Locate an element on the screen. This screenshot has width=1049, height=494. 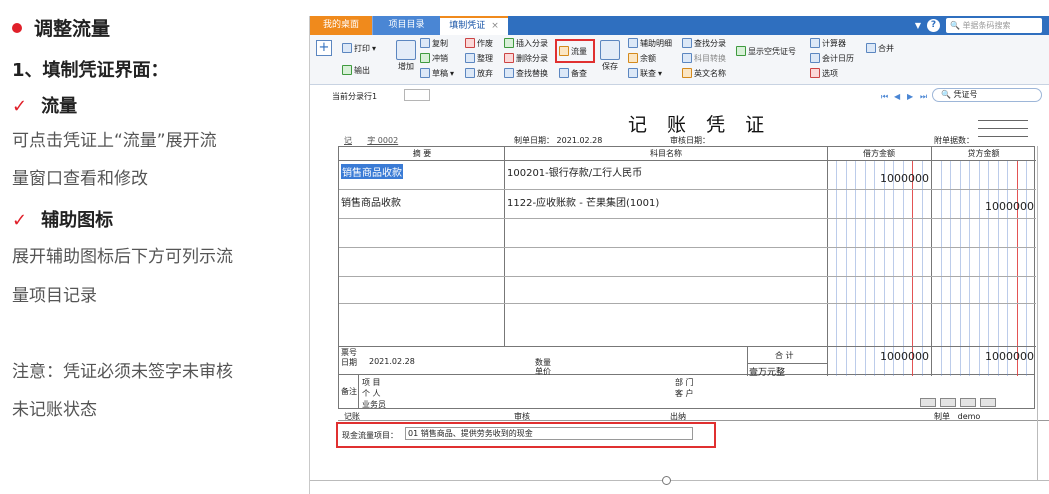
aux-expand-icon is located at coordinates (988, 402).